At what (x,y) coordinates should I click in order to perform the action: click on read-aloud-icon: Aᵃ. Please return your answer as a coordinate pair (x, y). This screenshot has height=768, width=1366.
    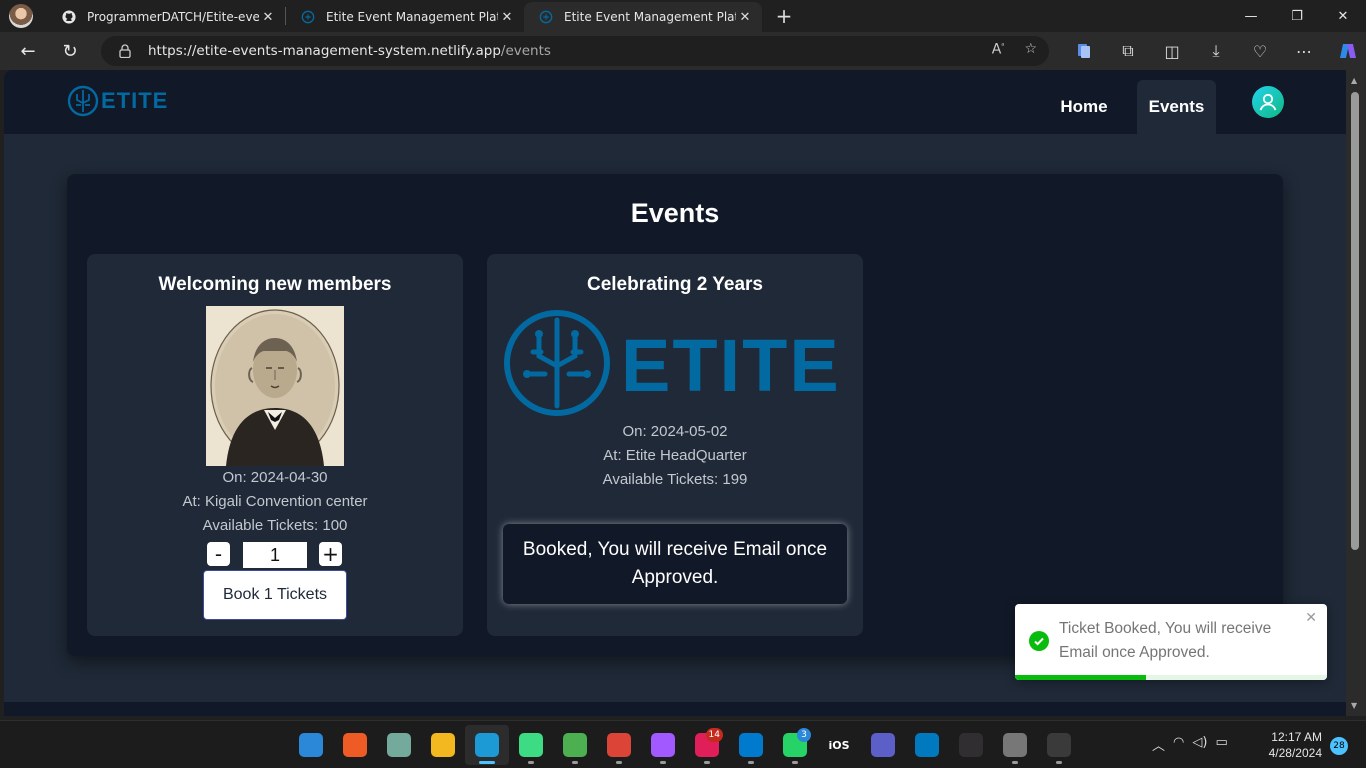
    Looking at the image, I should click on (998, 49).